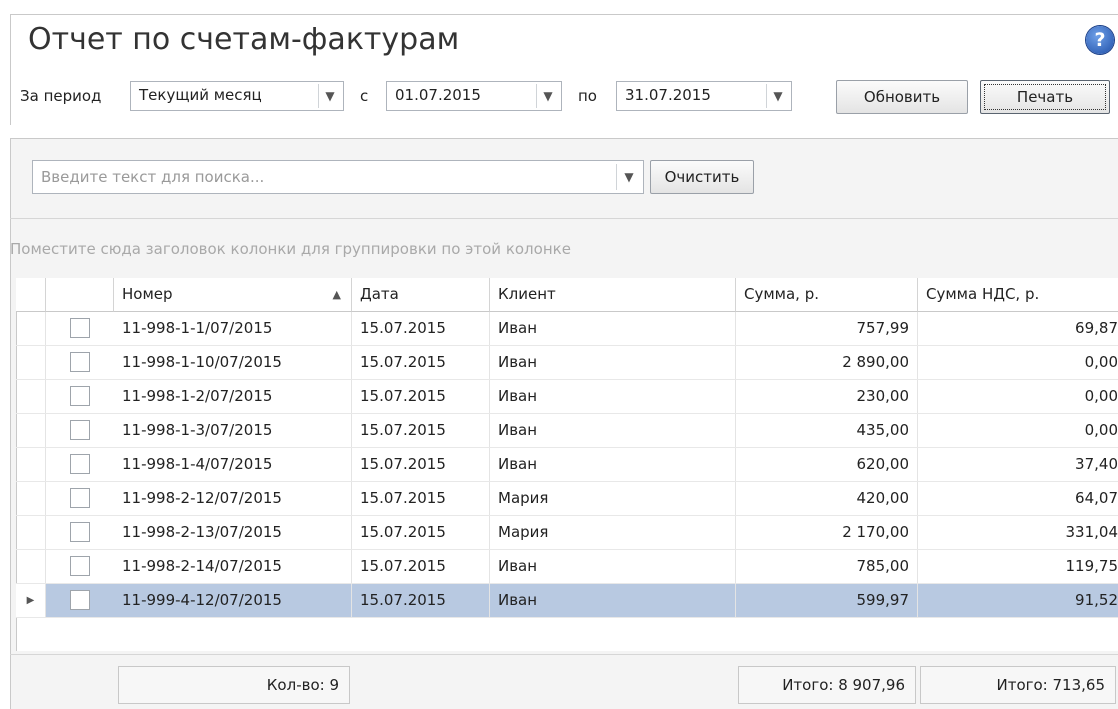  What do you see at coordinates (827, 362) in the screenshot?
I see `cell-sum: 2 890,00` at bounding box center [827, 362].